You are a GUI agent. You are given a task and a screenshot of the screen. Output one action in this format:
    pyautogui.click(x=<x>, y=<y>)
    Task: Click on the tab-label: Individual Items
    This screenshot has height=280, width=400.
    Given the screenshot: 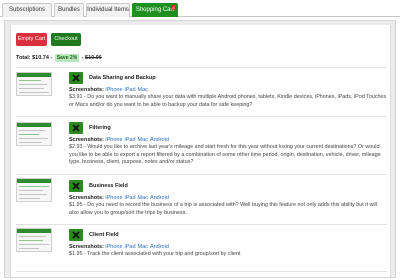 What is the action you would take?
    pyautogui.click(x=108, y=10)
    